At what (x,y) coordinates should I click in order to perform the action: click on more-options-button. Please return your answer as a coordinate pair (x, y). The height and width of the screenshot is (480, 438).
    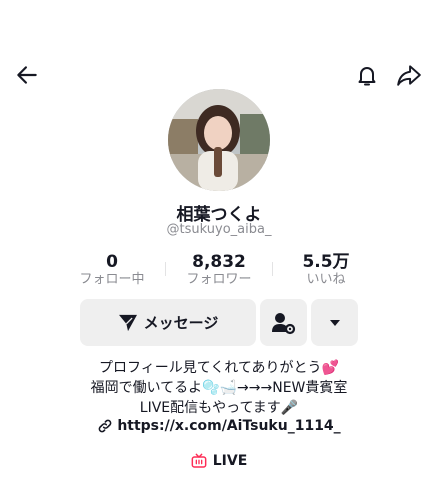
    Looking at the image, I should click on (334, 322).